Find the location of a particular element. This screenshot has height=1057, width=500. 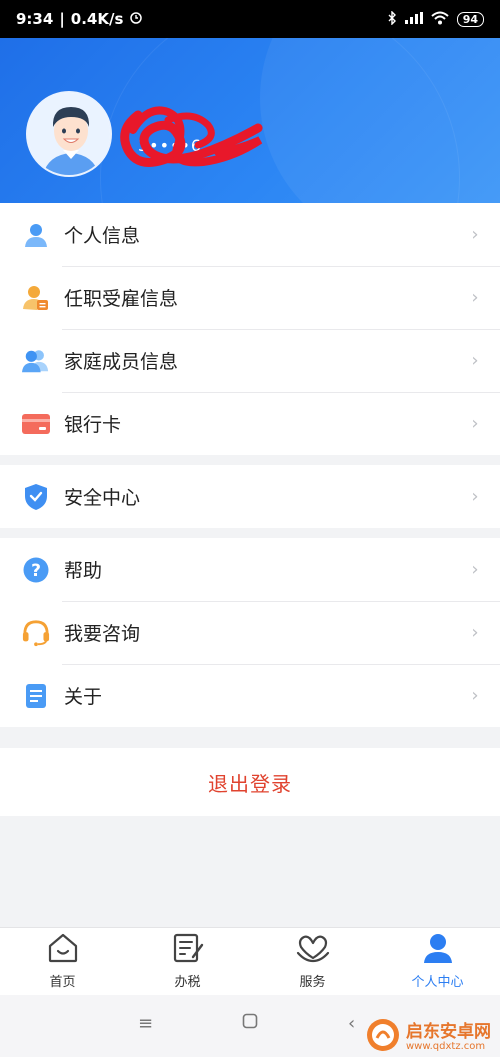

tab-user-center: 个人中心 is located at coordinates (437, 961).